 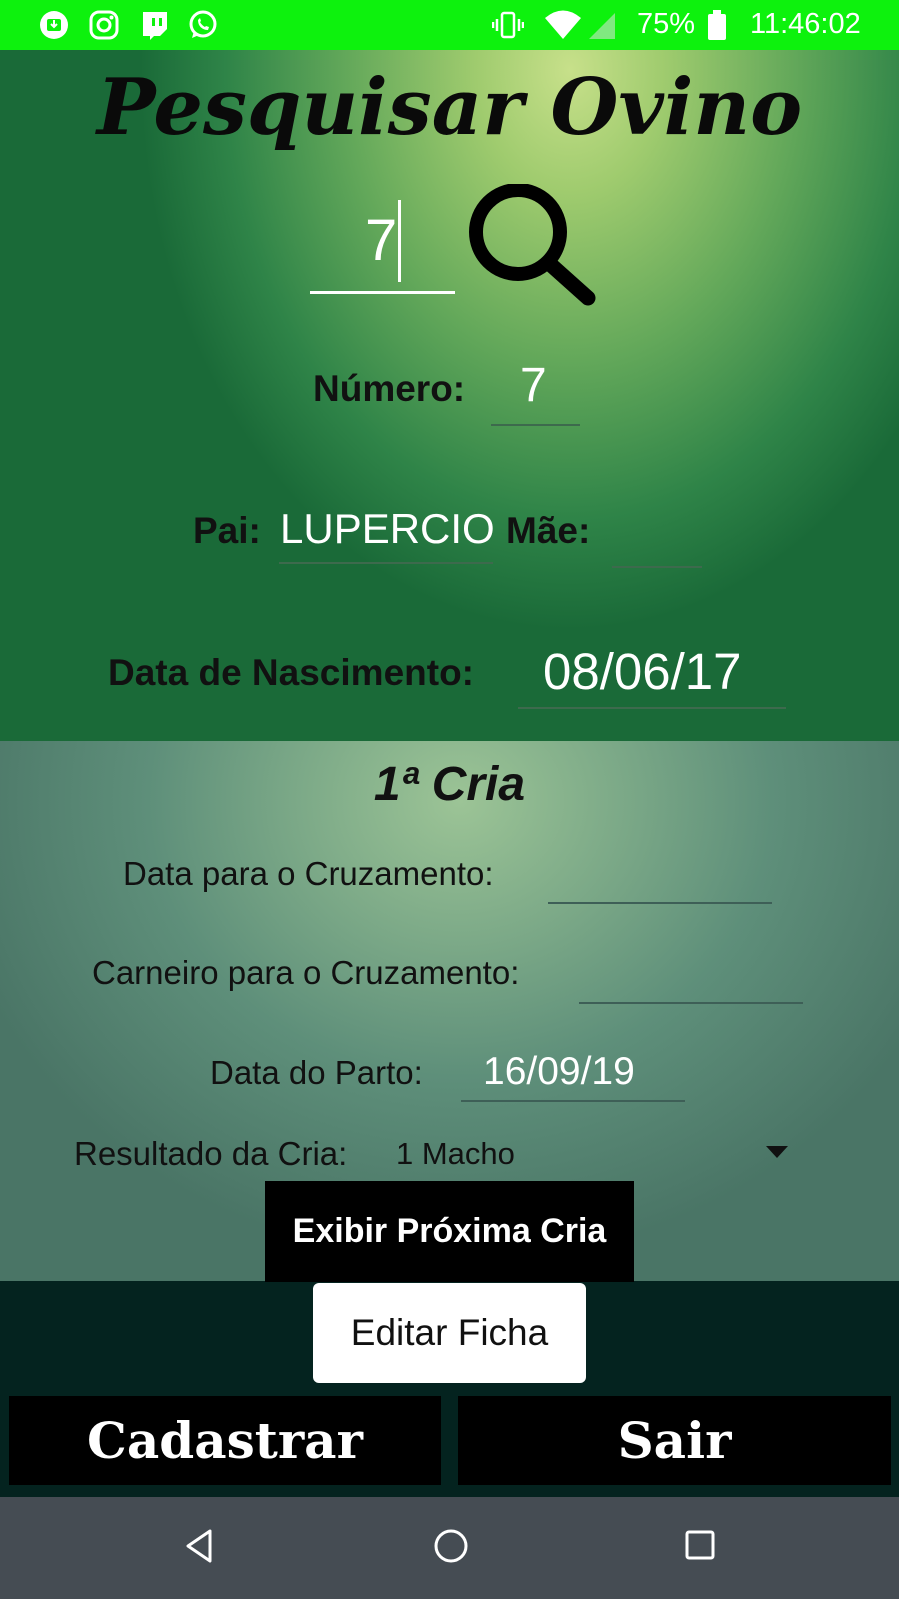 I want to click on home-icon, so click(x=451, y=1546).